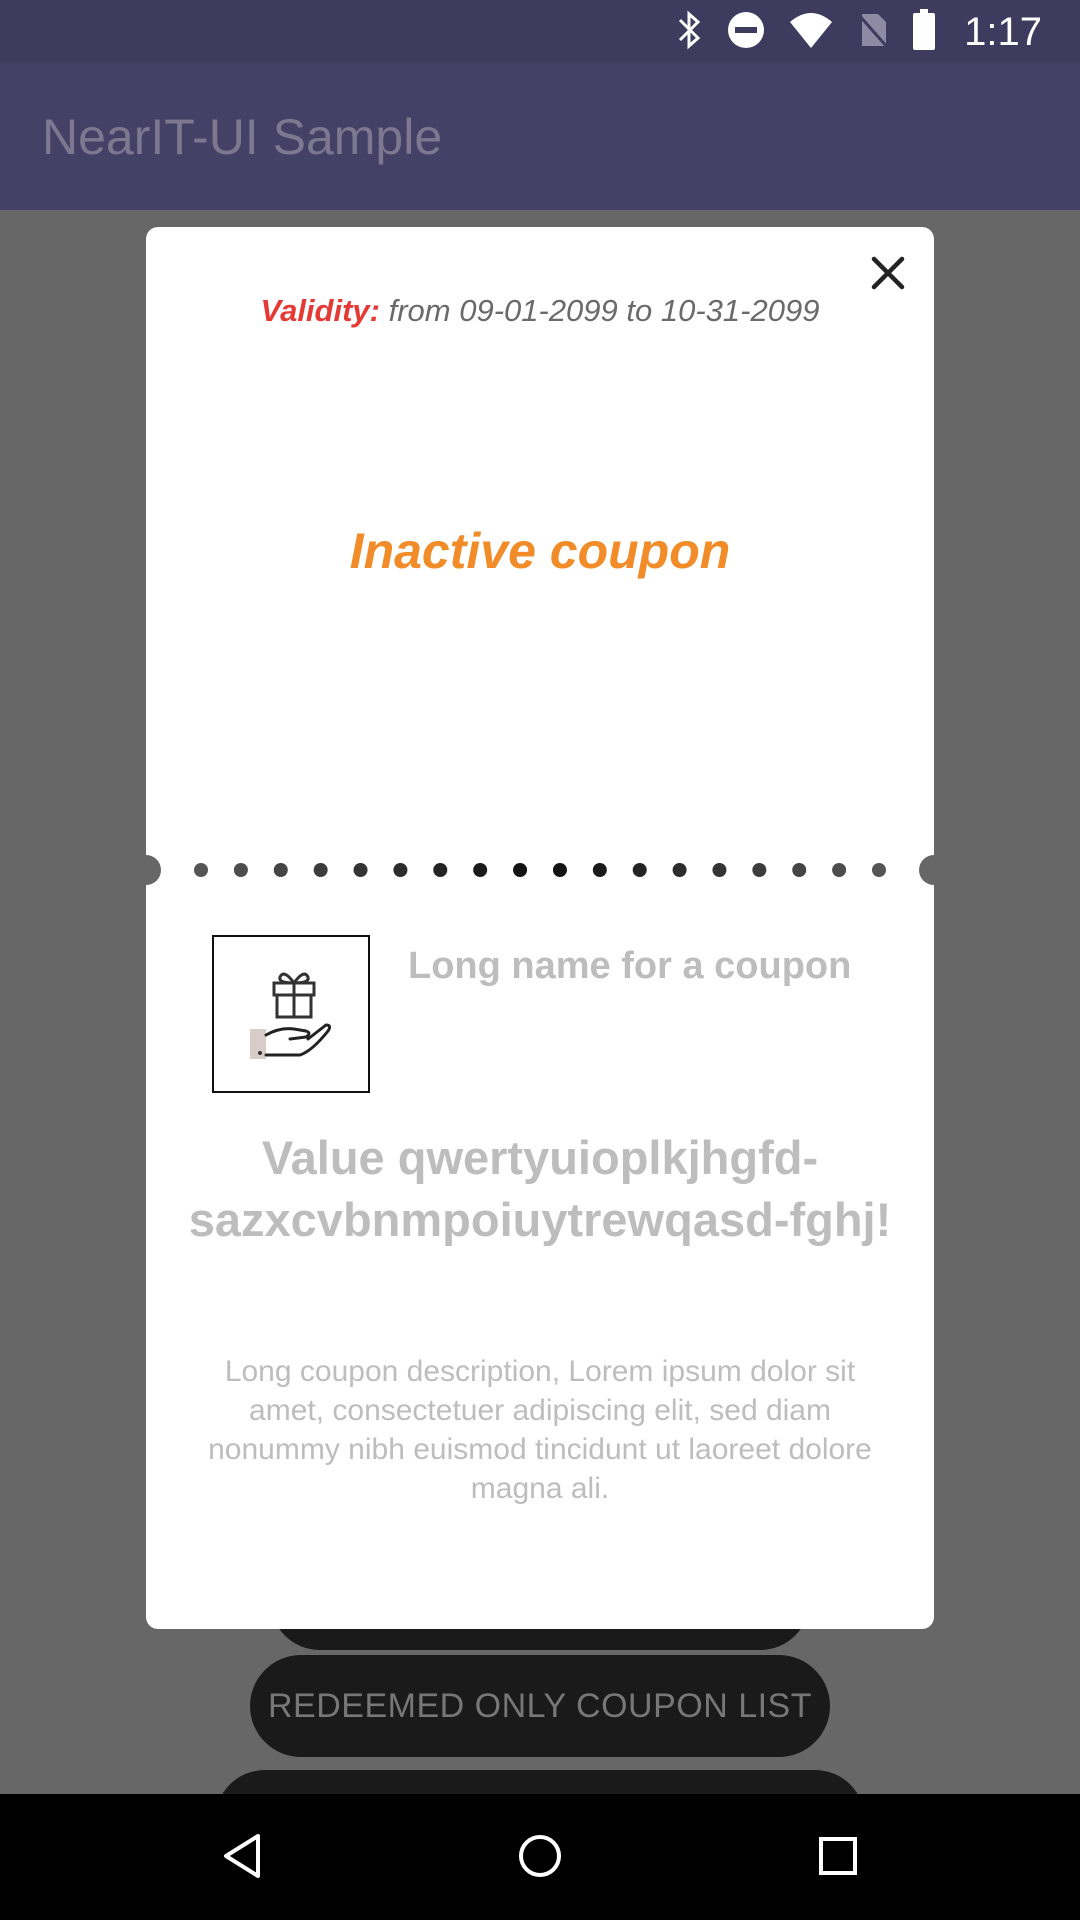 Image resolution: width=1080 pixels, height=1920 pixels. I want to click on status-bar: 1:17, so click(540, 31).